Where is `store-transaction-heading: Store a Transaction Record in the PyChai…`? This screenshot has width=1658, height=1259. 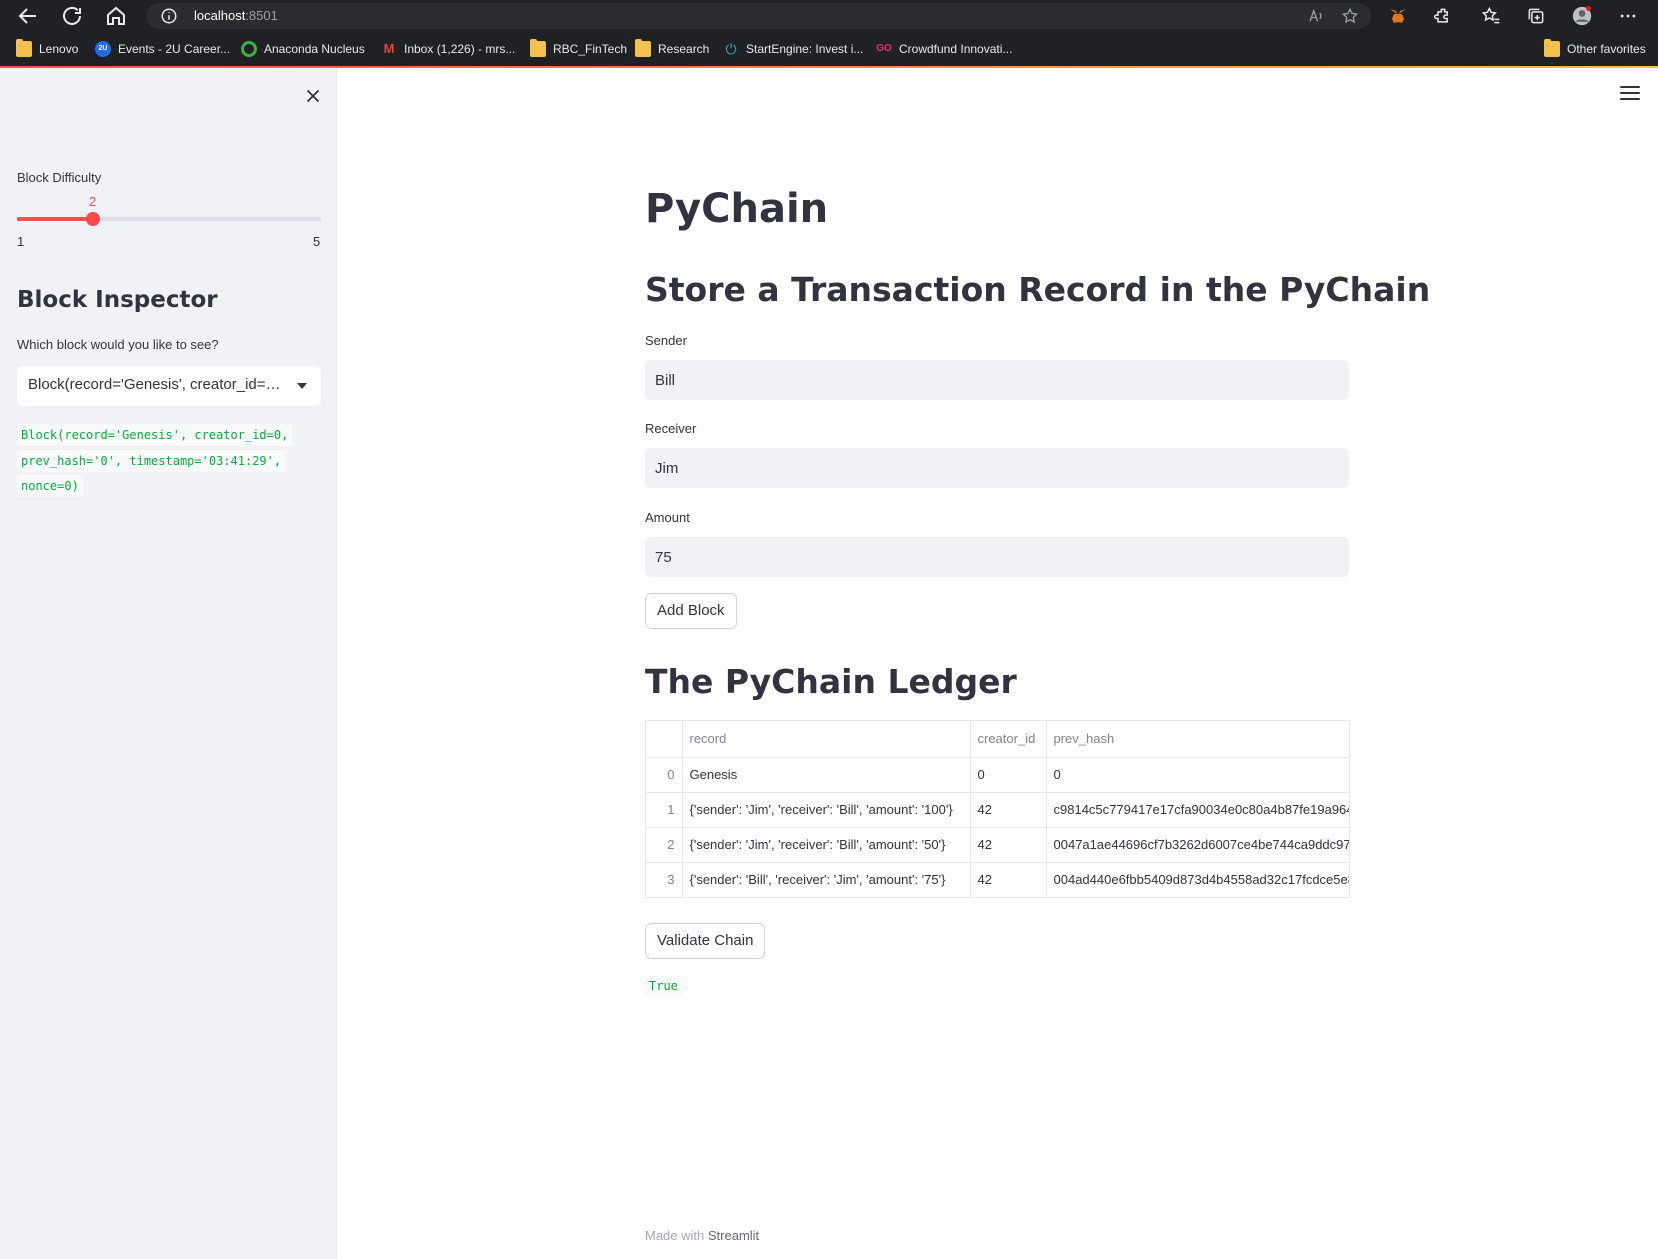 store-transaction-heading: Store a Transaction Record in the PyChai… is located at coordinates (1038, 289).